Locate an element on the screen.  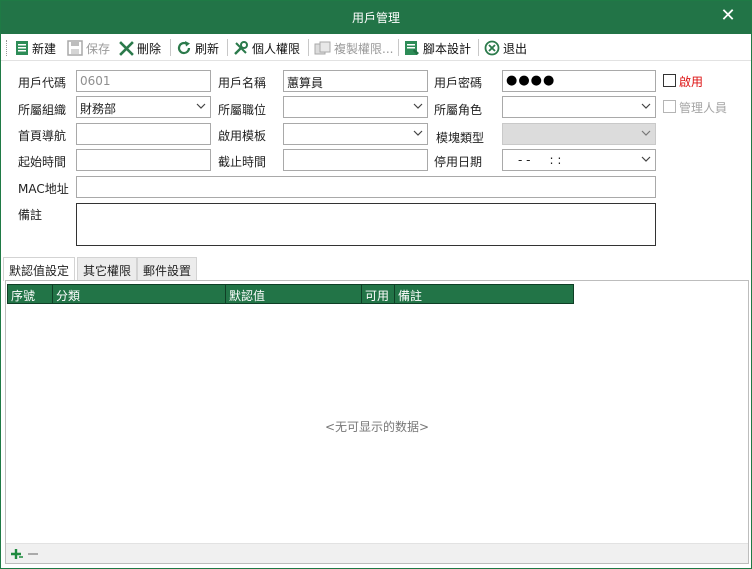
admin-label: 管理人員 is located at coordinates (703, 108).